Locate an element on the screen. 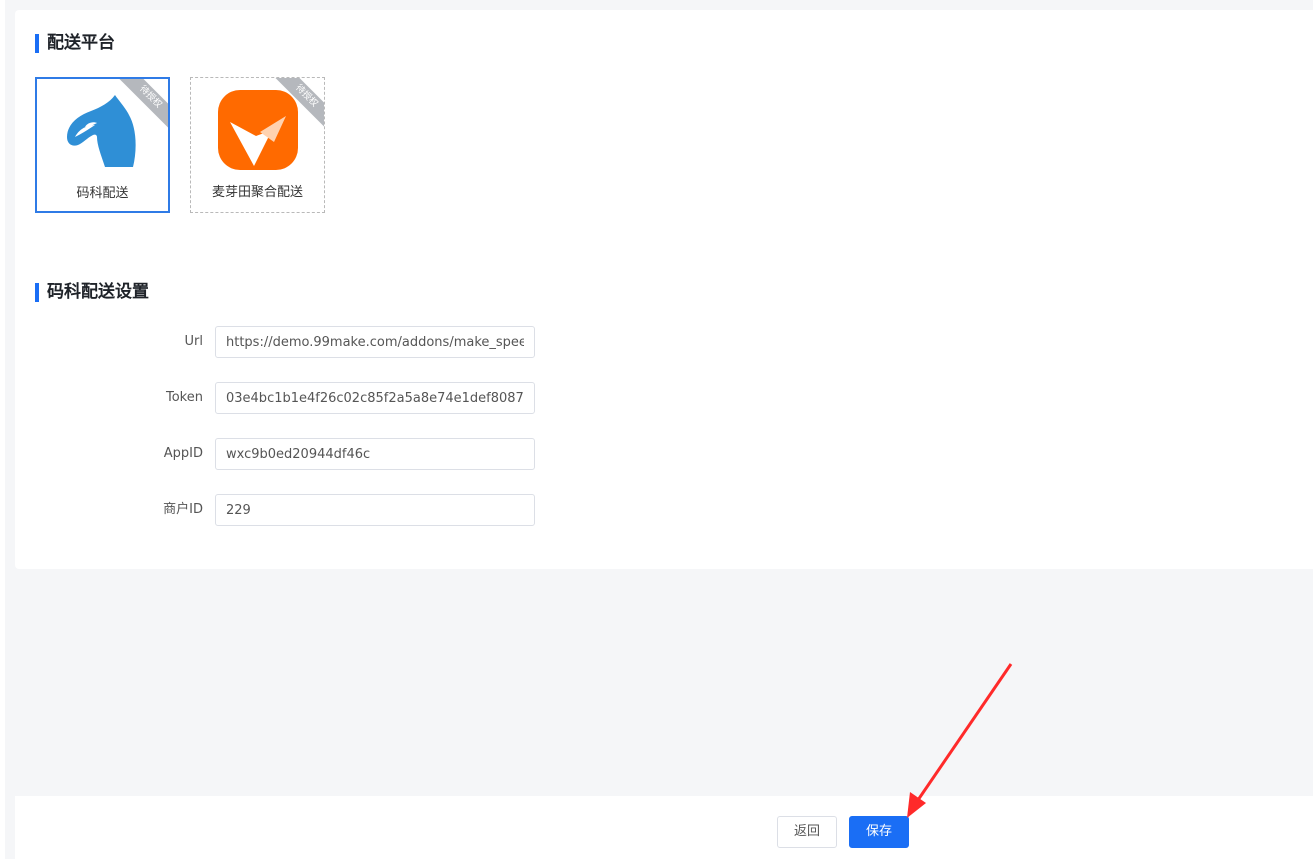 The height and width of the screenshot is (859, 1313). token-label: Token is located at coordinates (184, 397).